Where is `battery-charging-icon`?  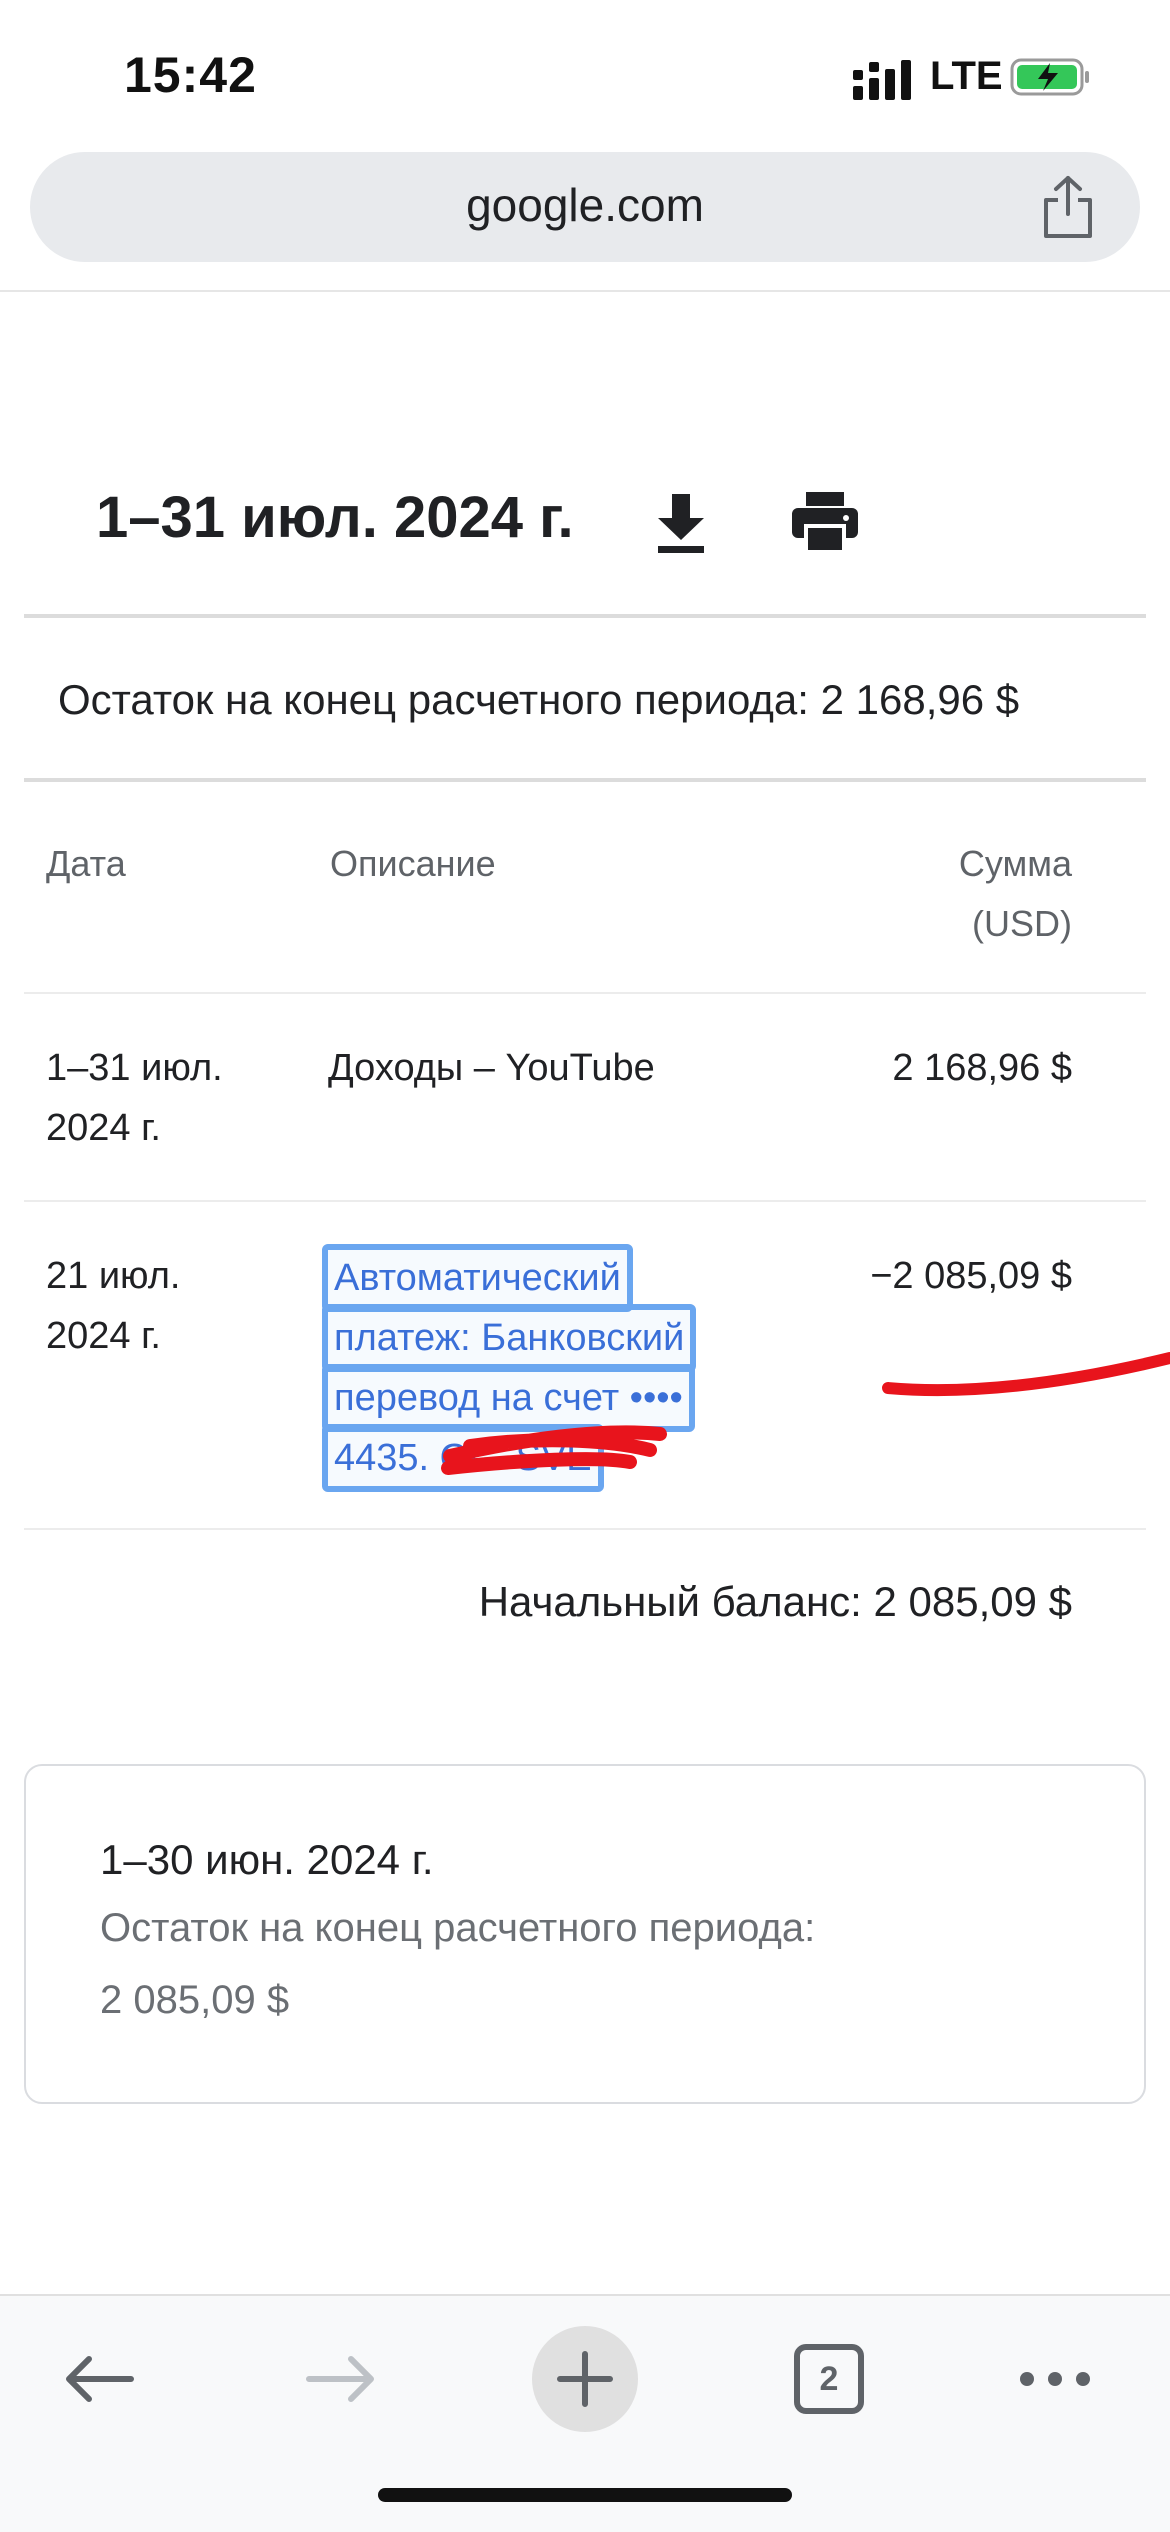 battery-charging-icon is located at coordinates (1049, 77).